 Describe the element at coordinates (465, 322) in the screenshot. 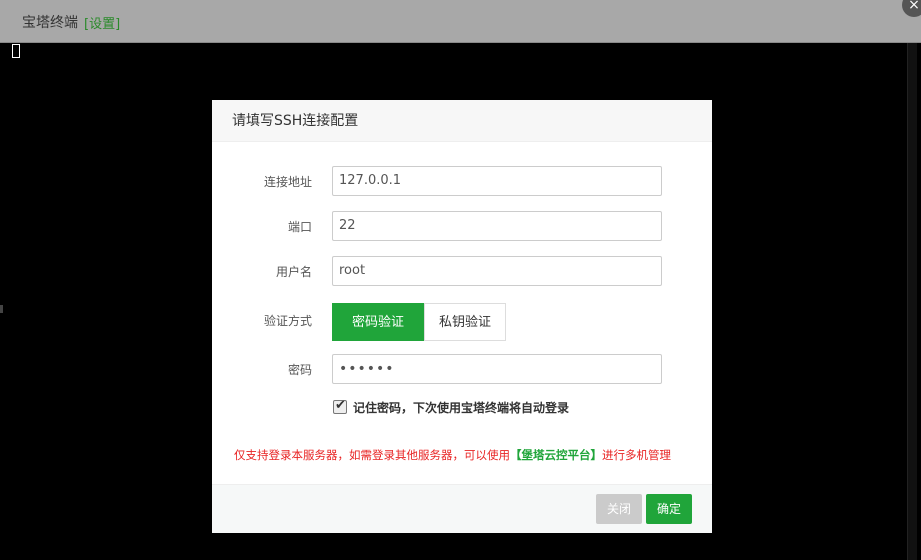

I see `key-auth-button: 私钥验证` at that location.